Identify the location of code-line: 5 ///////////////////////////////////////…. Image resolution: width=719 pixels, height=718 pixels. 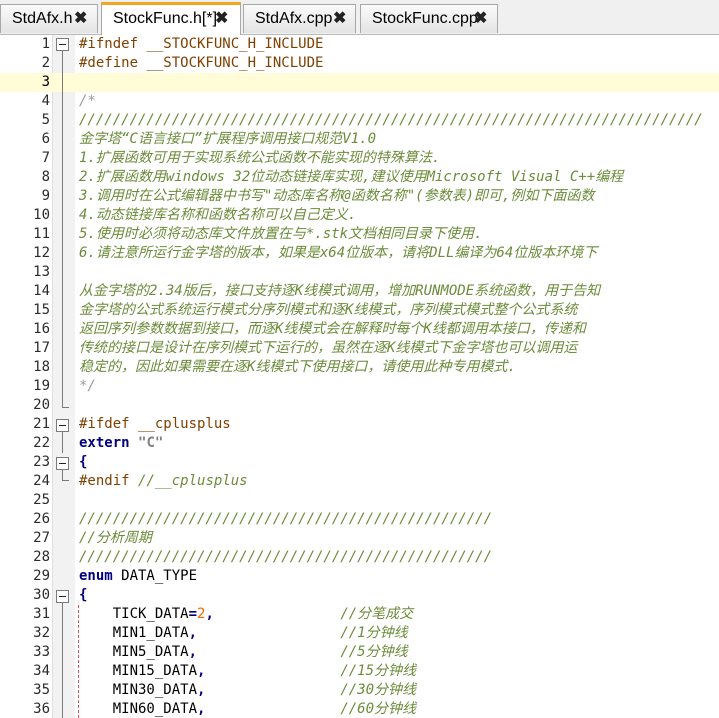
(359, 120).